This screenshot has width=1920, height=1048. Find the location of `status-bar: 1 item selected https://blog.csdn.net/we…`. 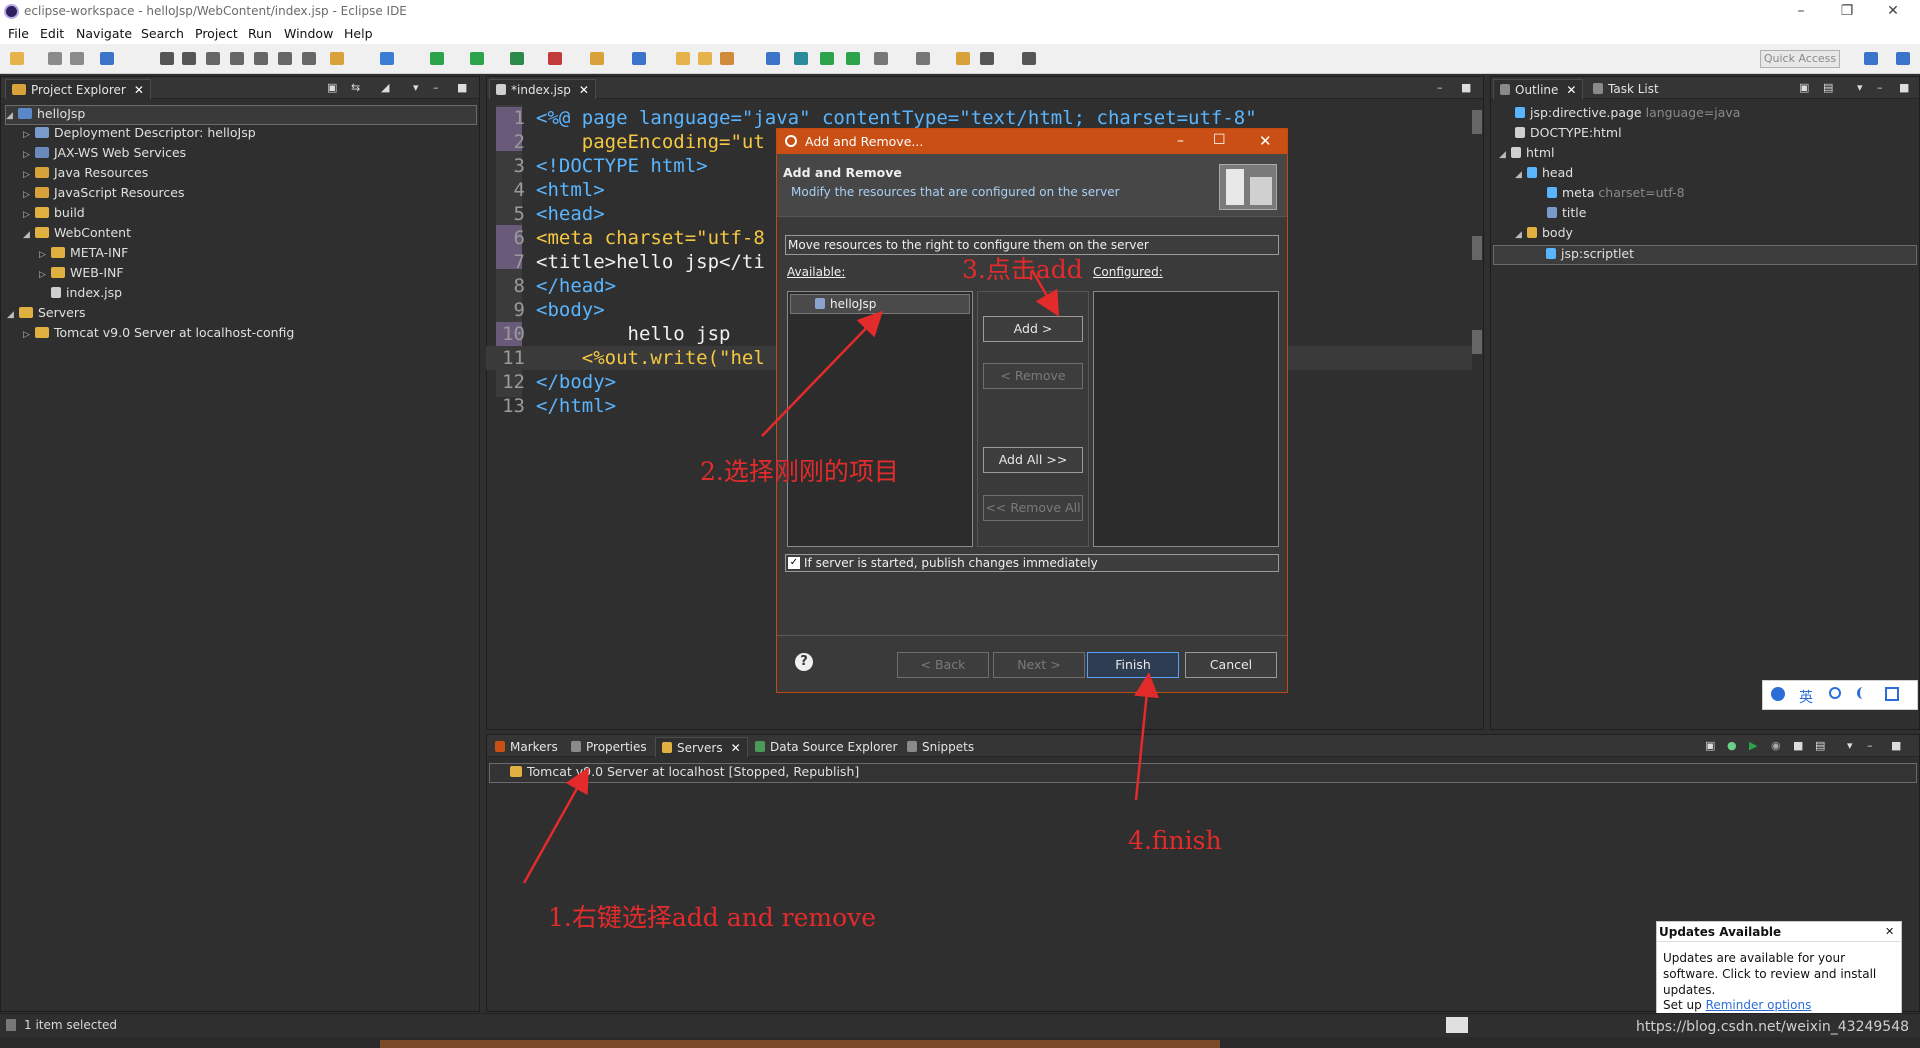

status-bar: 1 item selected https://blog.csdn.net/we… is located at coordinates (960, 1025).